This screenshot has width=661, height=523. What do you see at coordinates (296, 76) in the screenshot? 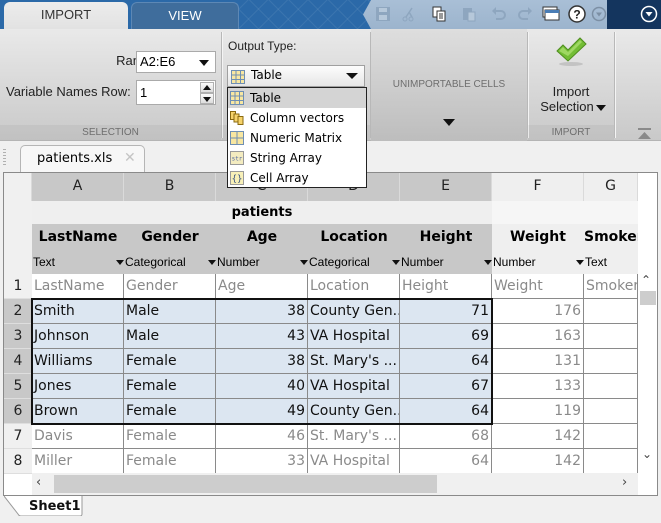
I see `output-type-dropdown: Table` at bounding box center [296, 76].